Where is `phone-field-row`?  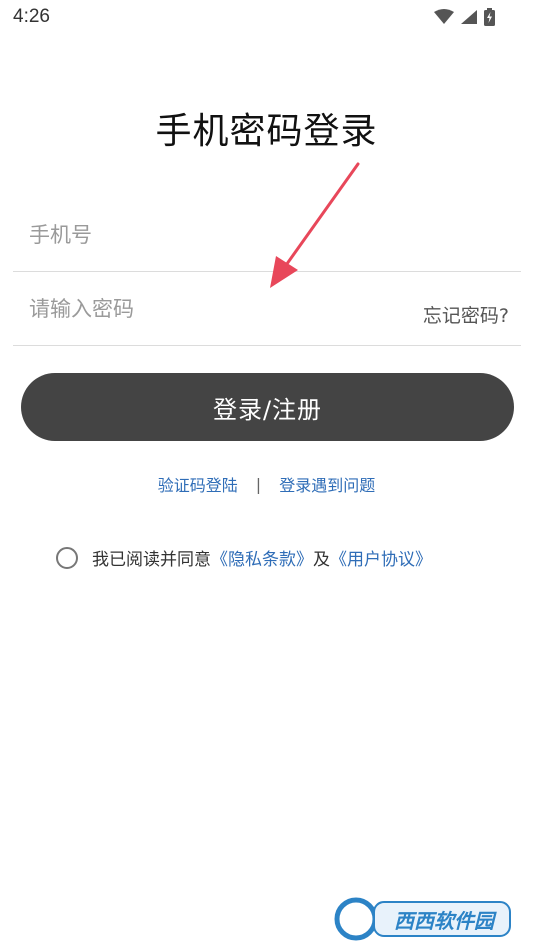
phone-field-row is located at coordinates (267, 234).